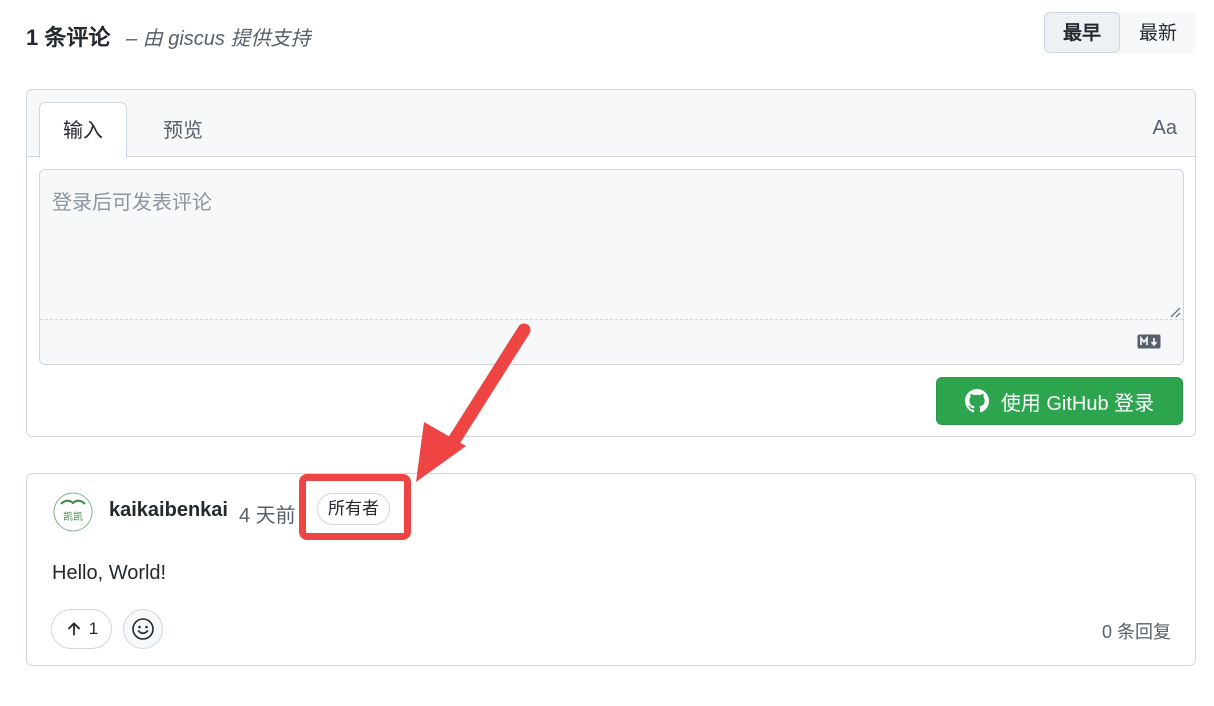 The width and height of the screenshot is (1214, 706). I want to click on resize-handle-icon, so click(1175, 312).